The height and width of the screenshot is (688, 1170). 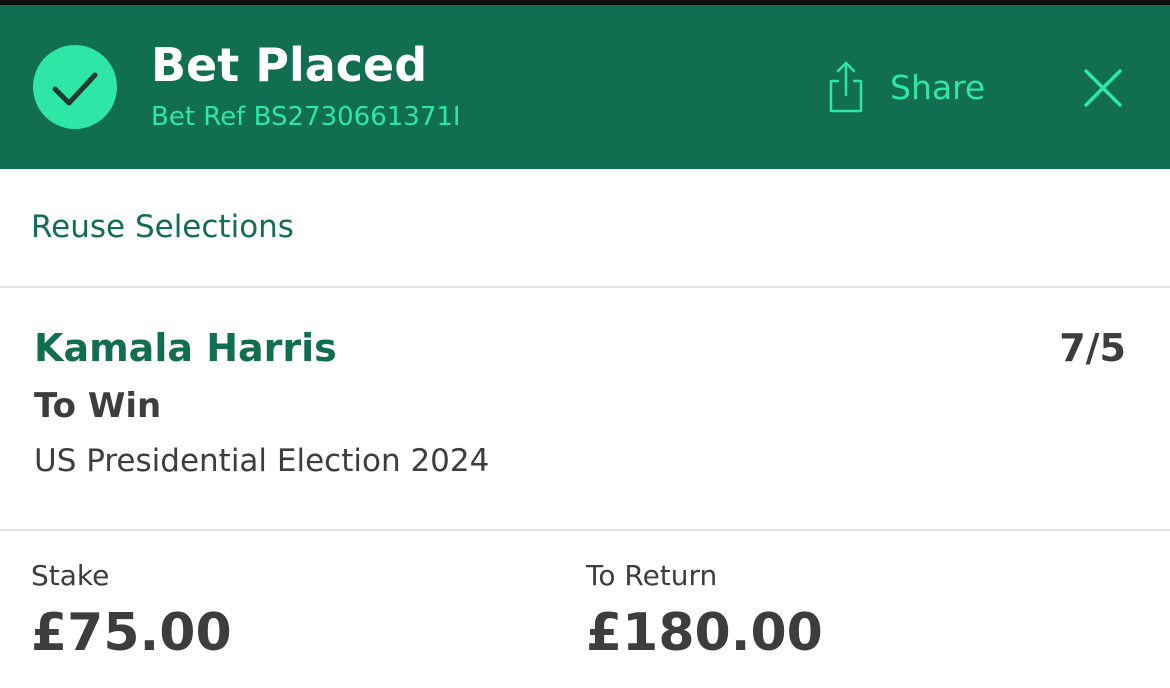 I want to click on close-icon, so click(x=1103, y=88).